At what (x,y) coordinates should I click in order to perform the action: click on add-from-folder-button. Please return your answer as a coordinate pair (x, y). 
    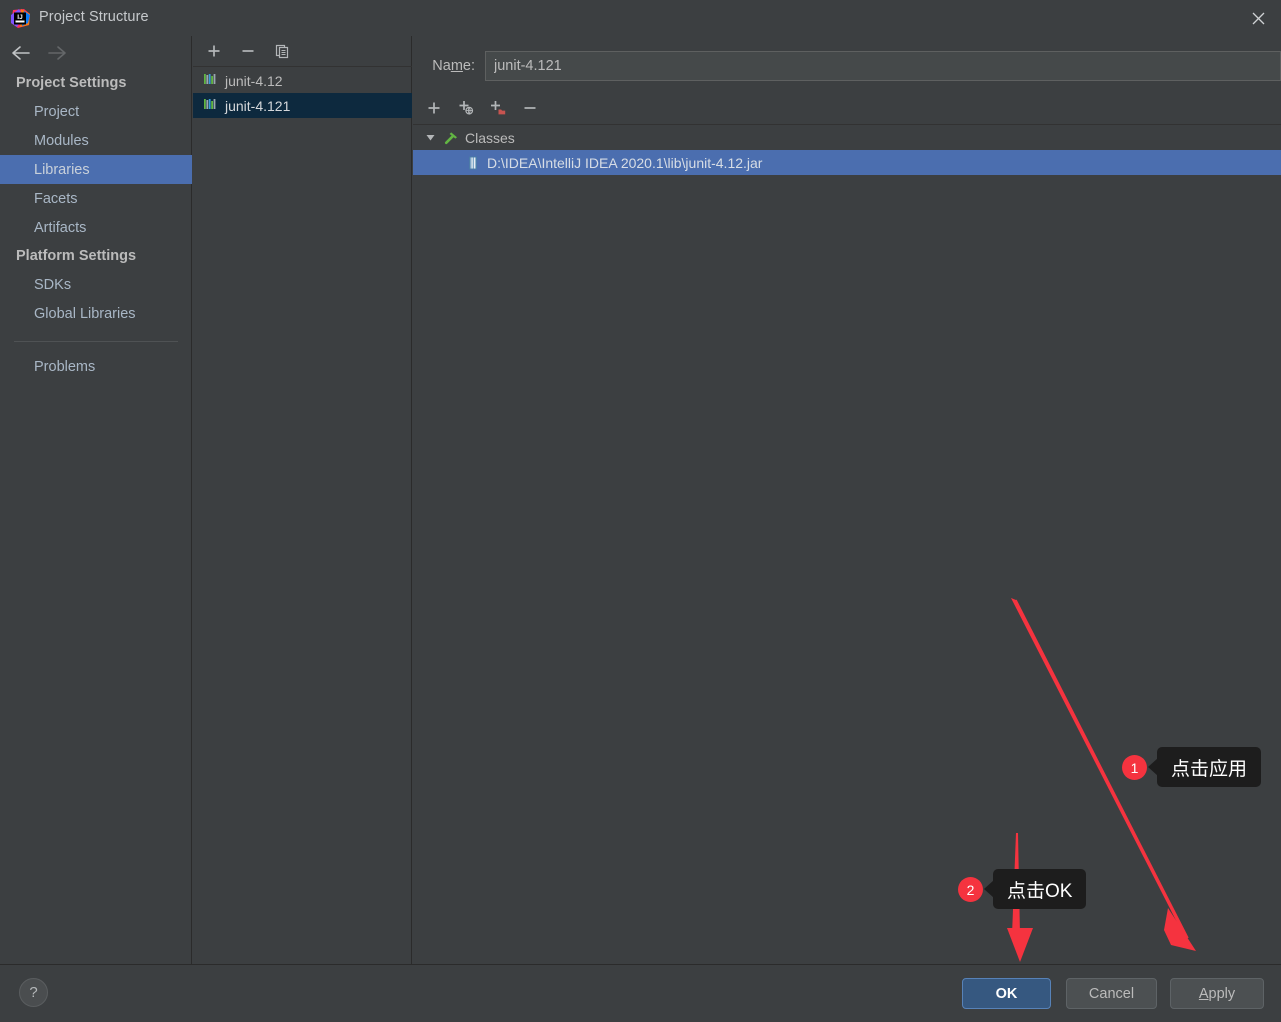
    Looking at the image, I should click on (498, 108).